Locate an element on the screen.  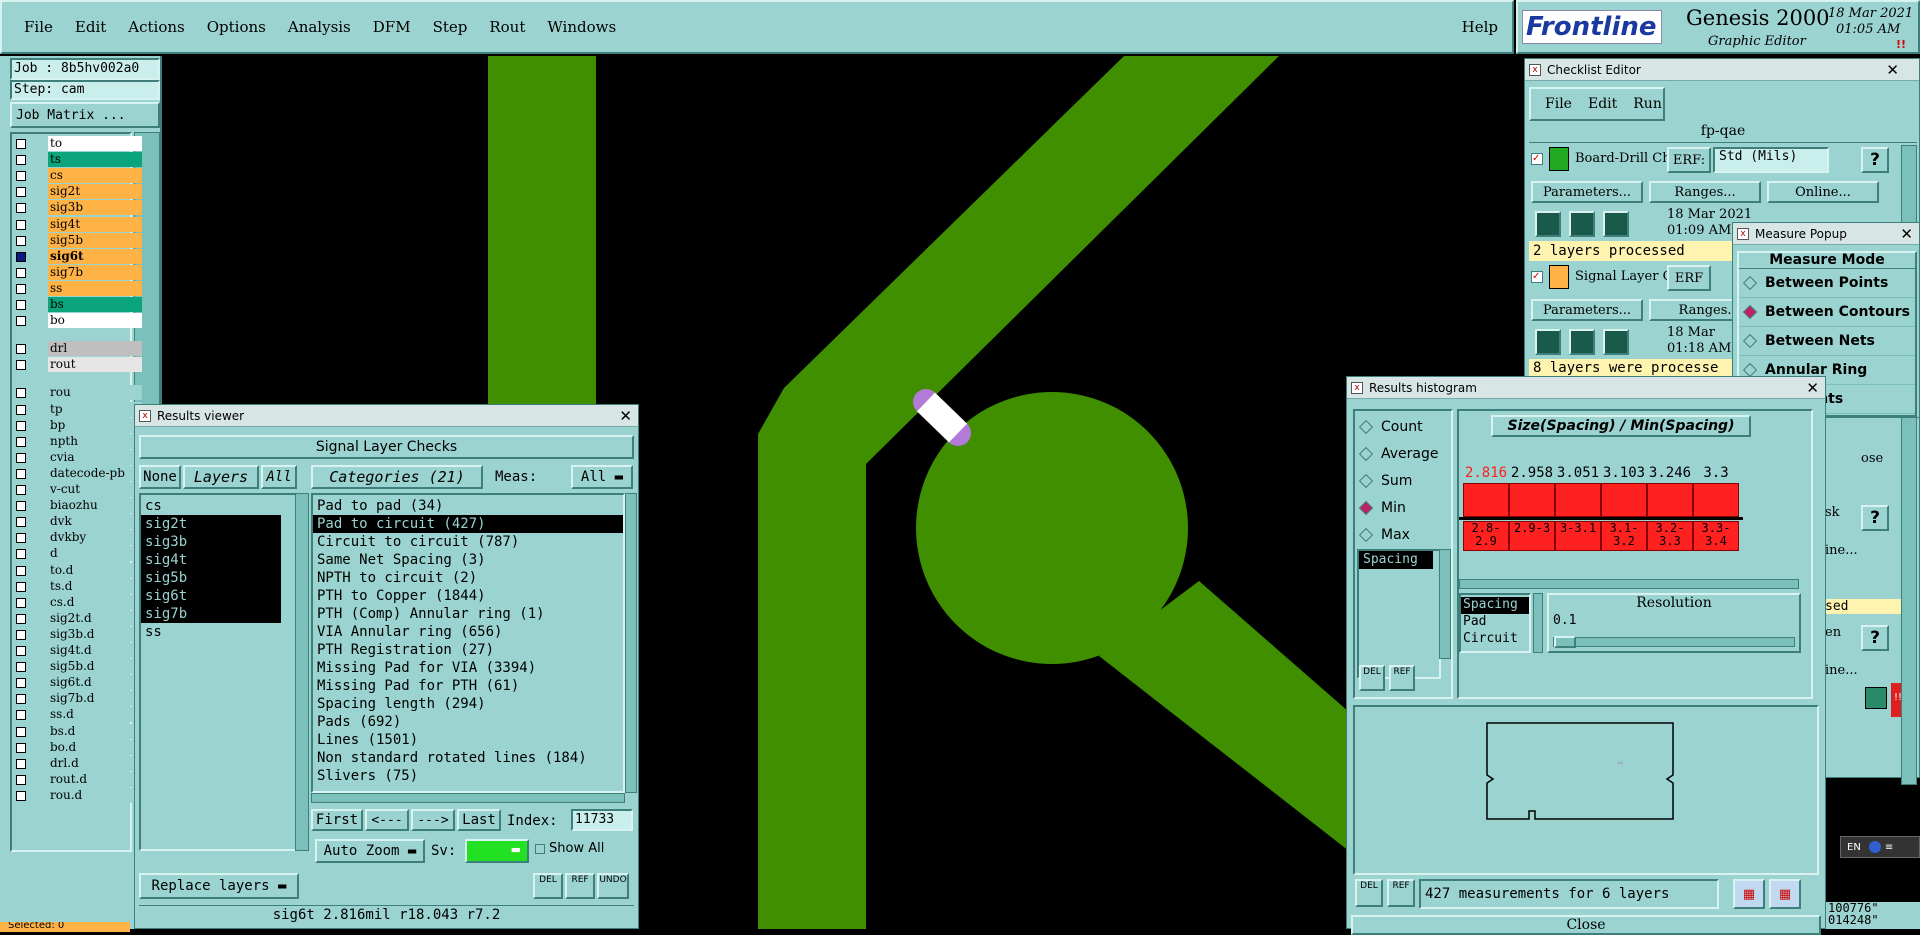
histogram-list-item: Spacing is located at coordinates (1396, 560).